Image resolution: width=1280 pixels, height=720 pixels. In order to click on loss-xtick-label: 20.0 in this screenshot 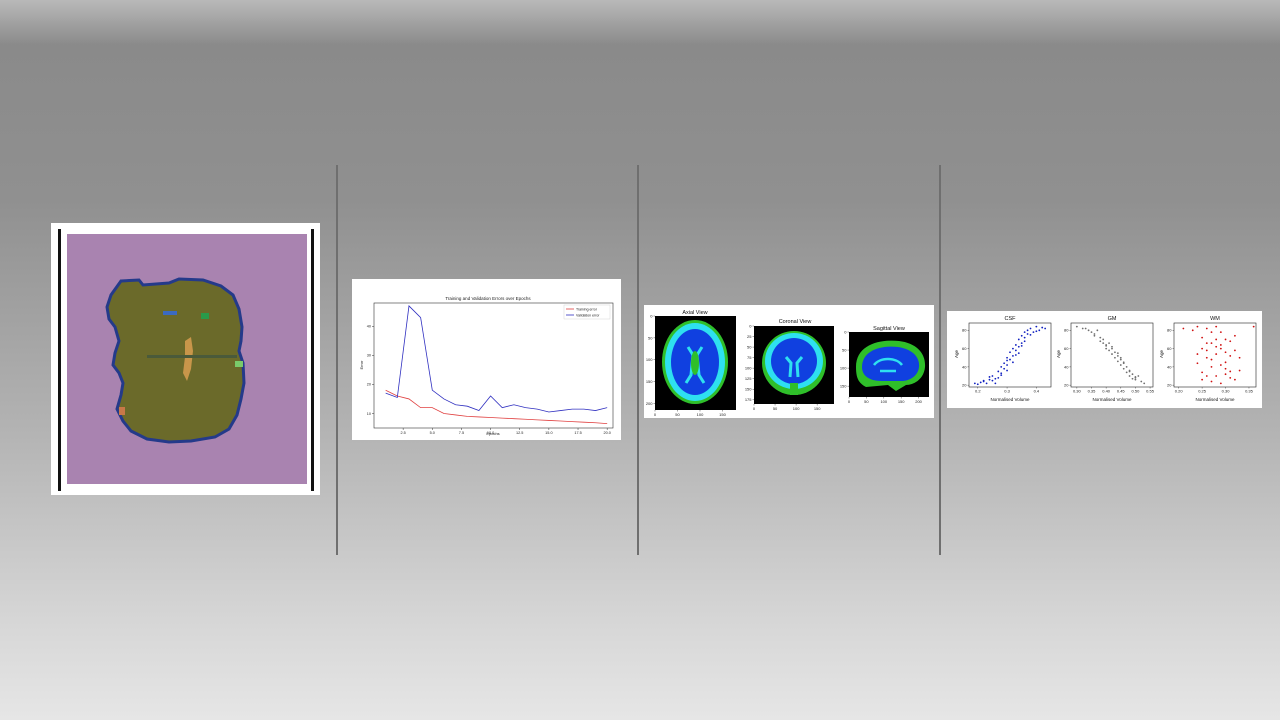, I will do `click(606, 433)`.